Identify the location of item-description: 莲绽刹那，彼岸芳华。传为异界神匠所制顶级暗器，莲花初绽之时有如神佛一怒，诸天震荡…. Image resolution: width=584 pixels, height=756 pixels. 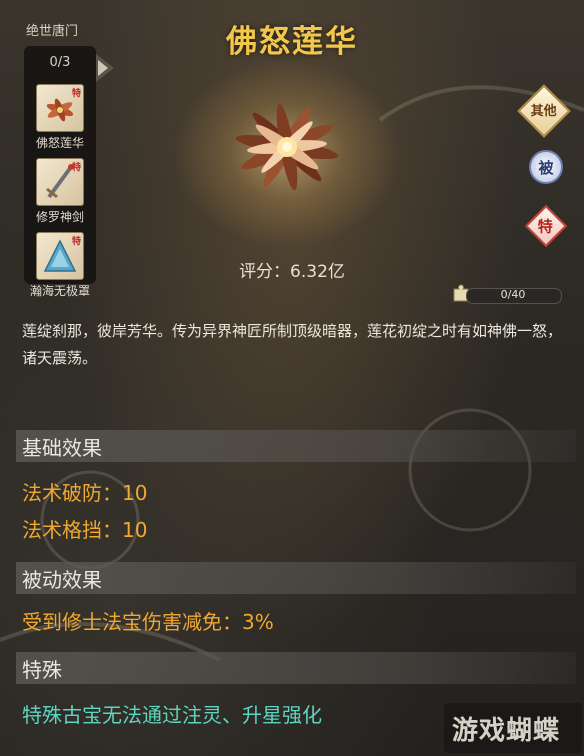
(292, 344).